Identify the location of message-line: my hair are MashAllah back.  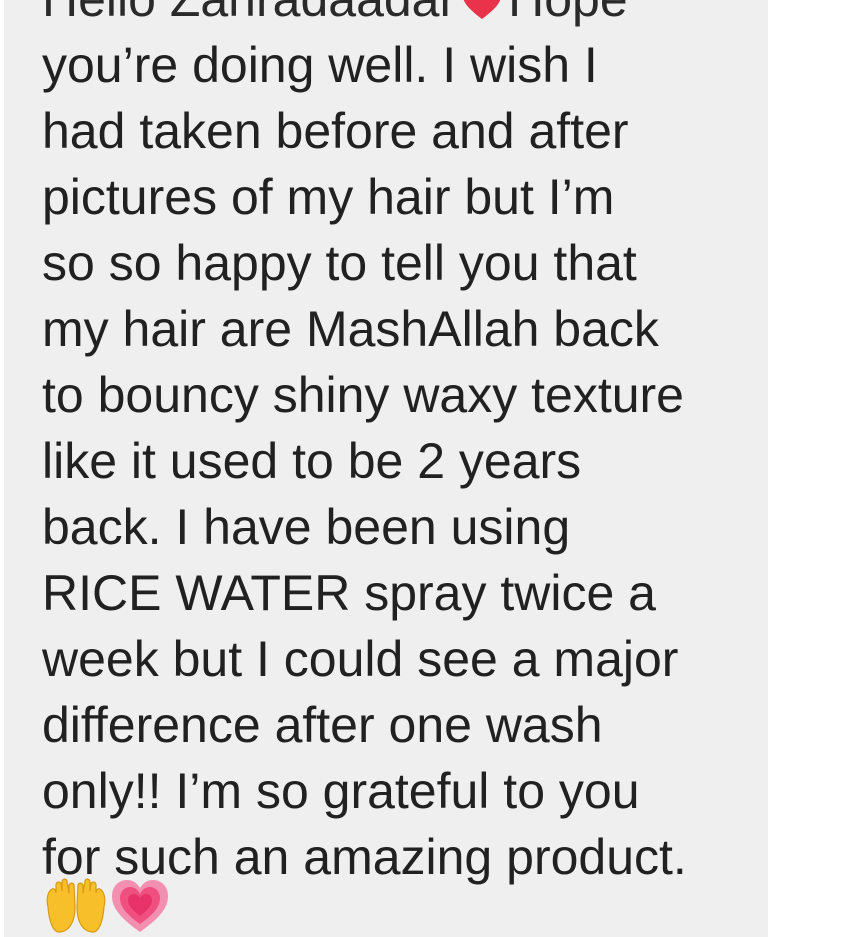
(350, 329).